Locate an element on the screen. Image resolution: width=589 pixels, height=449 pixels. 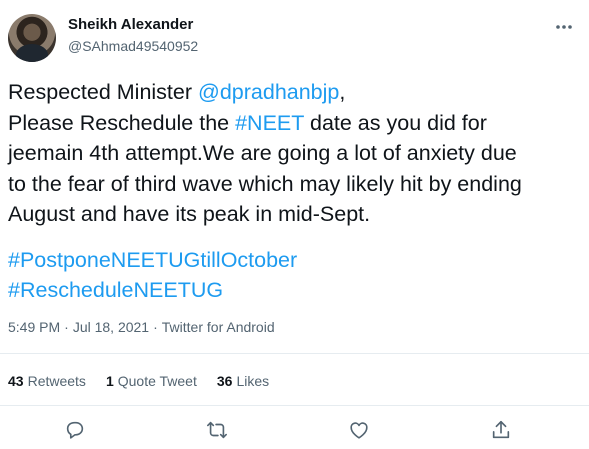
avatar is located at coordinates (32, 38).